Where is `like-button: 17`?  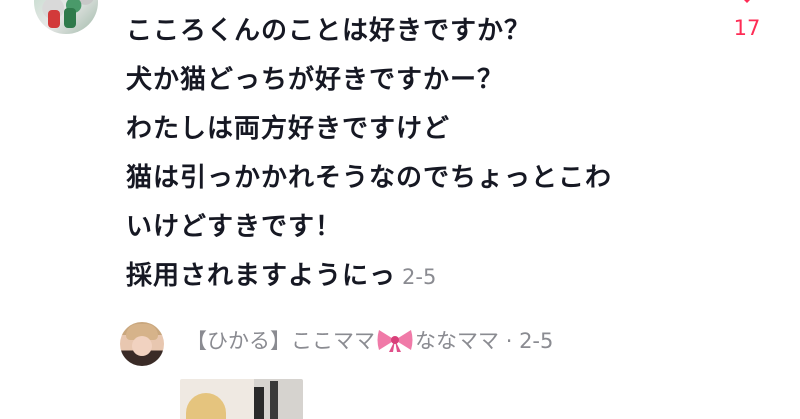 like-button: 17 is located at coordinates (747, 21).